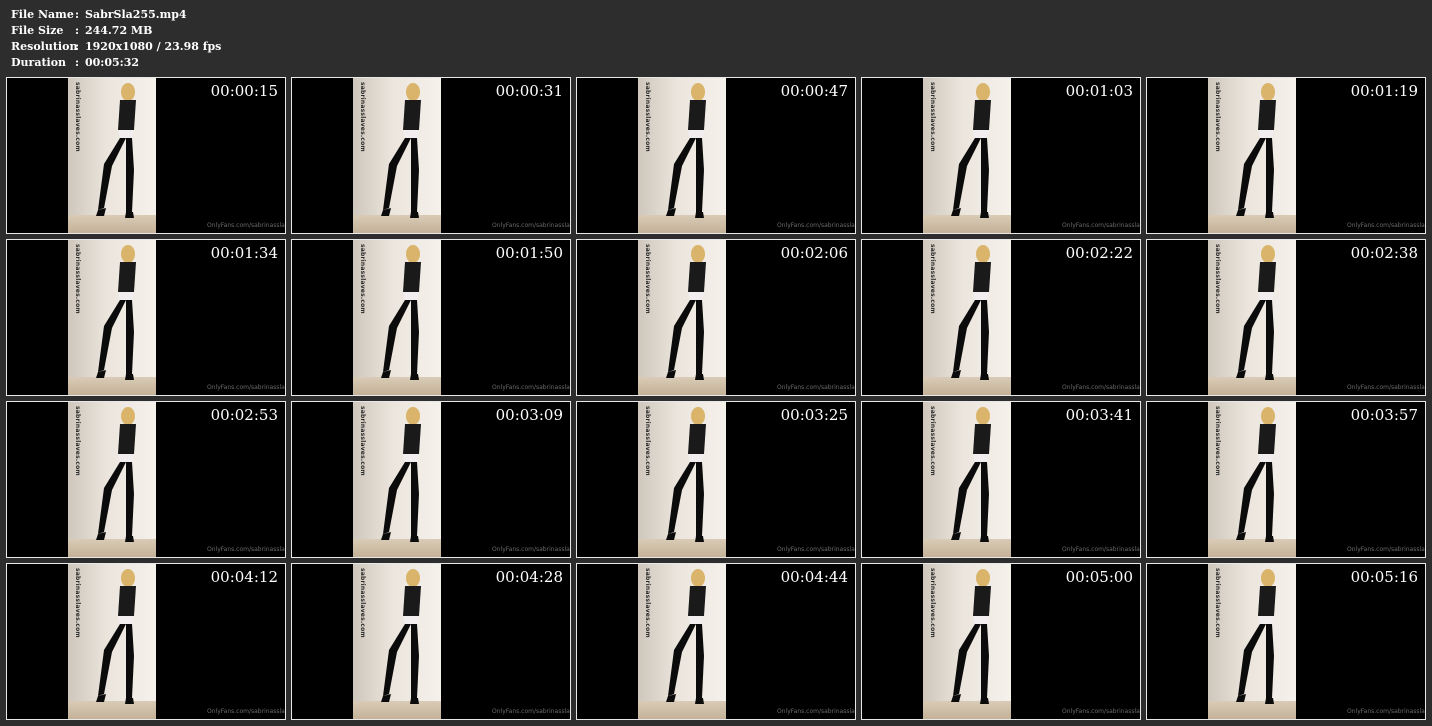 Image resolution: width=1432 pixels, height=726 pixels. Describe the element at coordinates (1099, 253) in the screenshot. I see `timestamp: 00:02:22` at that location.